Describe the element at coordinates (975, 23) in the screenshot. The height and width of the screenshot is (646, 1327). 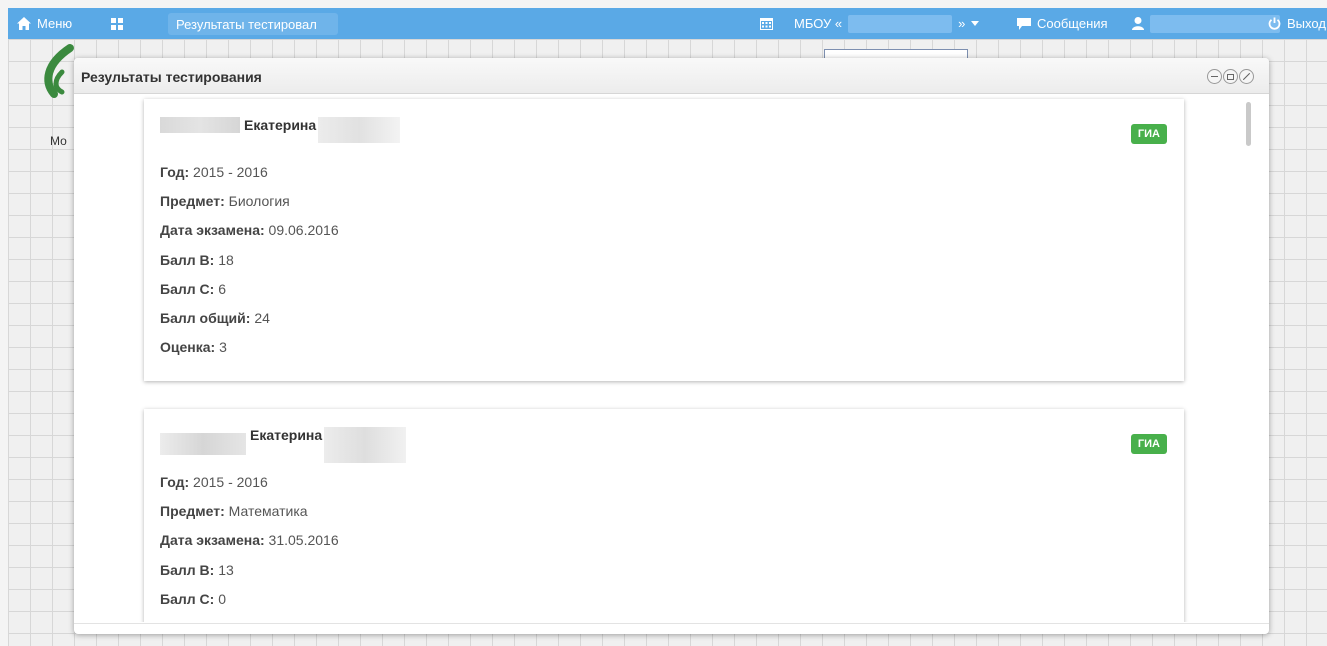
I see `caret-down-icon` at that location.